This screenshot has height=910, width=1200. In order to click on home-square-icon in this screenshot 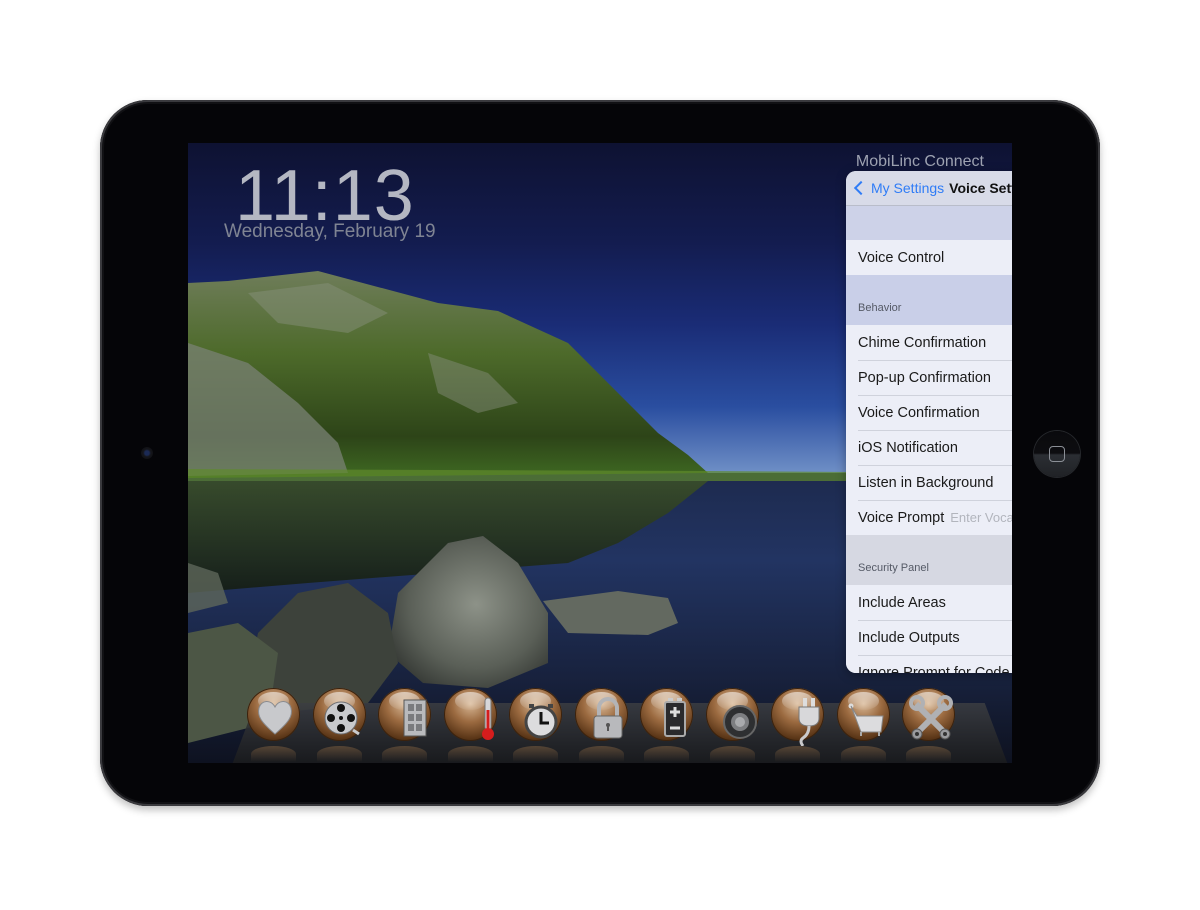, I will do `click(1057, 454)`.